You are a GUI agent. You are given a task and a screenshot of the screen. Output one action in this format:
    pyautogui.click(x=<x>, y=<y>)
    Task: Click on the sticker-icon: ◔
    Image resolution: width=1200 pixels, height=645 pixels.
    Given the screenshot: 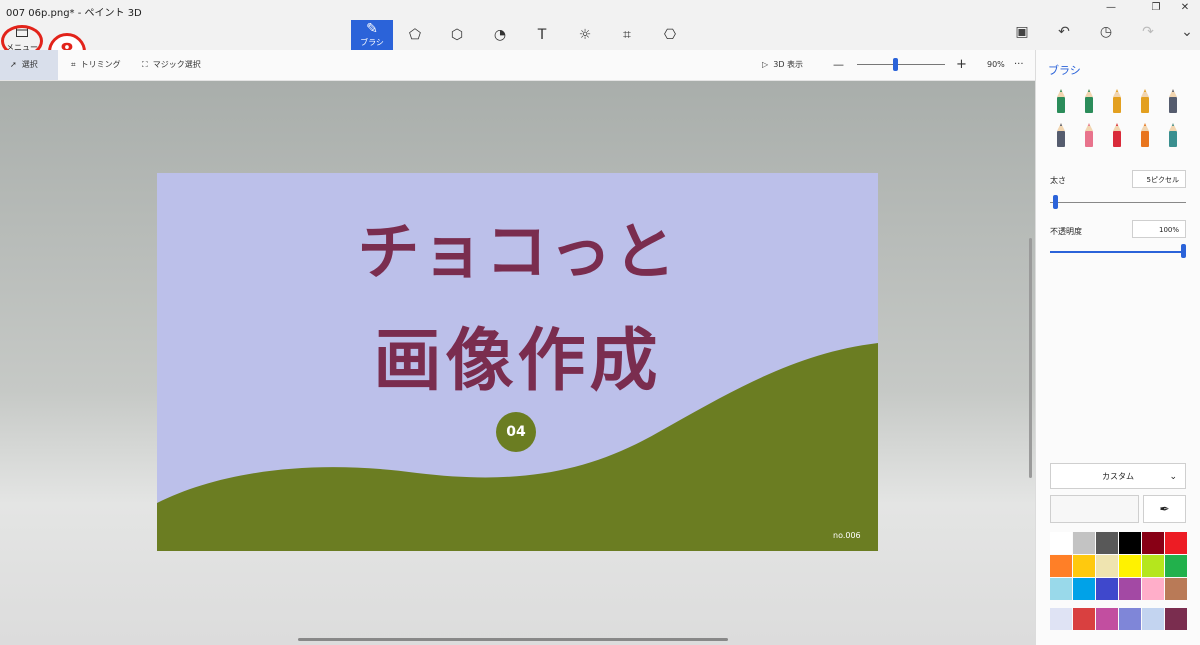 What is the action you would take?
    pyautogui.click(x=500, y=35)
    